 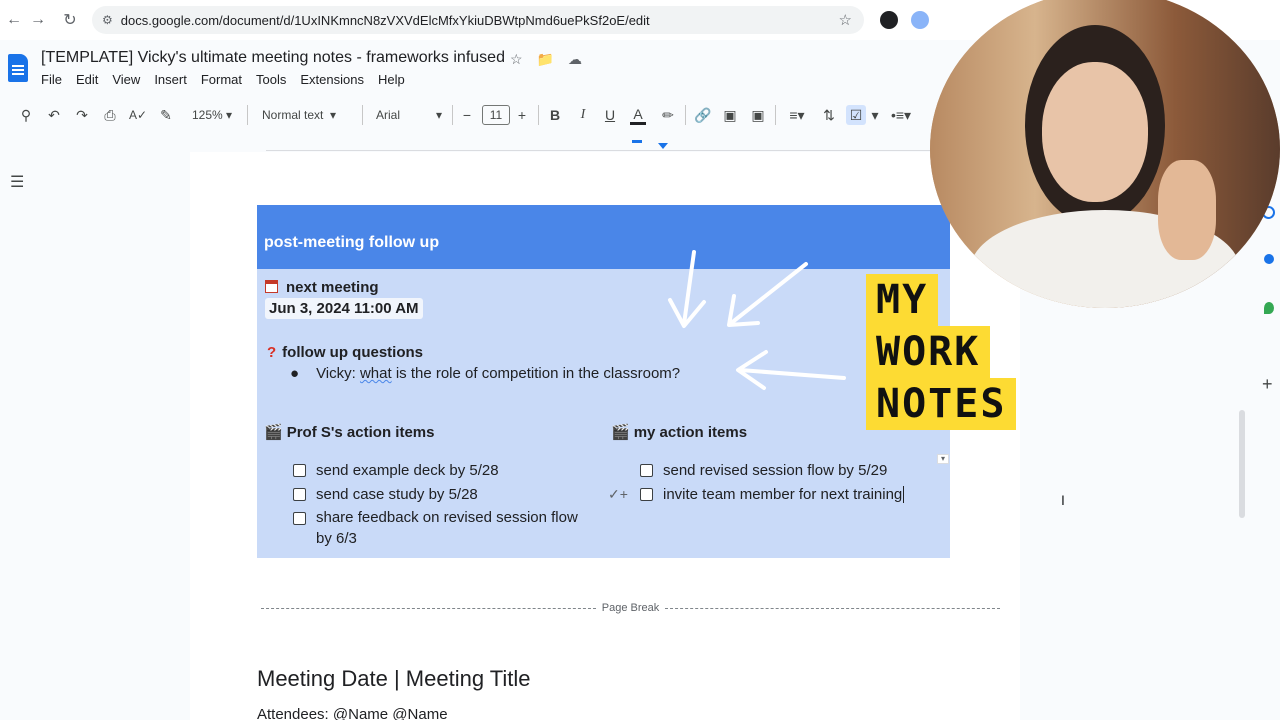 I want to click on attendees-line: Attendees: @Name @Name, so click(x=352, y=713).